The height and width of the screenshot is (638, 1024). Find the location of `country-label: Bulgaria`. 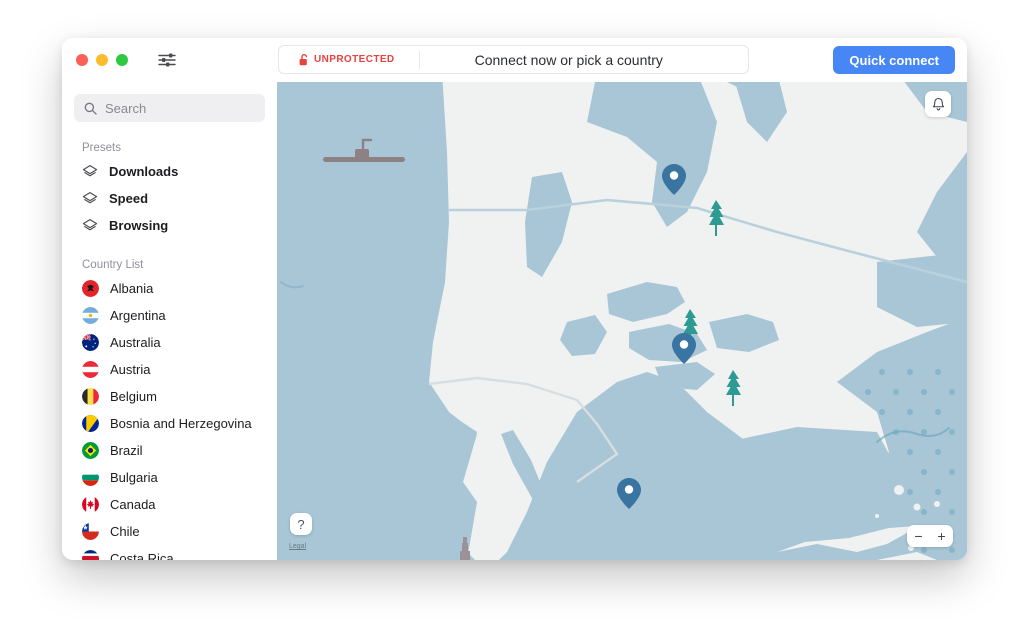

country-label: Bulgaria is located at coordinates (134, 477).